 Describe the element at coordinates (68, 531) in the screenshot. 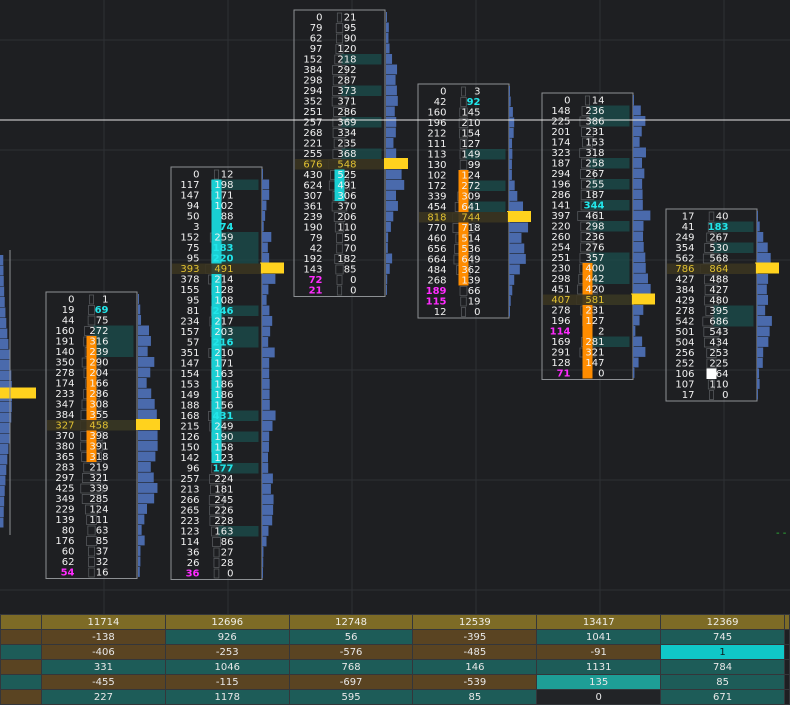

I see `bid-volume-label: 80` at that location.